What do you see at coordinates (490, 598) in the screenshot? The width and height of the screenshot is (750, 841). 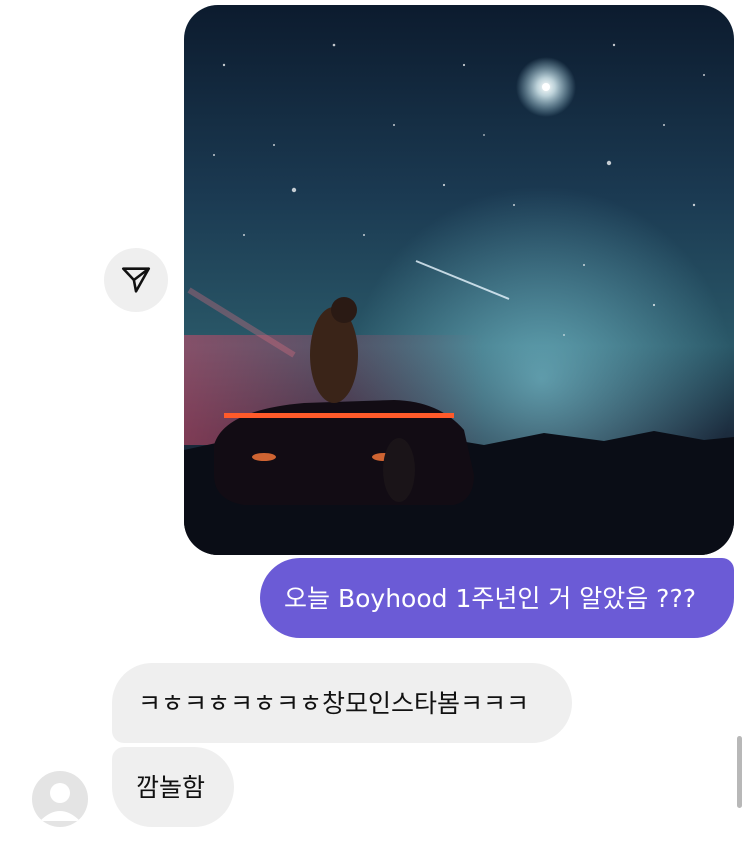 I see `message-text: 오늘 Boyhood 1주년인 거 알았음 ???` at bounding box center [490, 598].